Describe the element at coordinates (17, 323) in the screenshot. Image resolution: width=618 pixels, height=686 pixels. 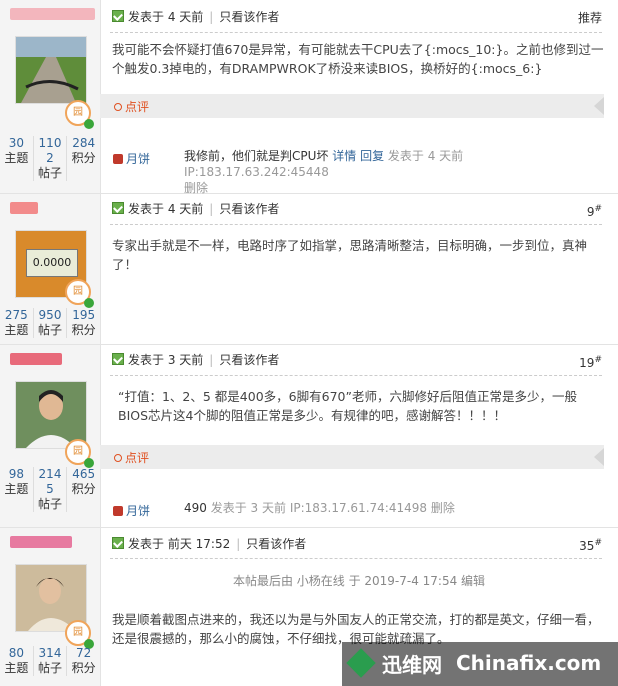
I see `stat-topics: 275 主题` at that location.